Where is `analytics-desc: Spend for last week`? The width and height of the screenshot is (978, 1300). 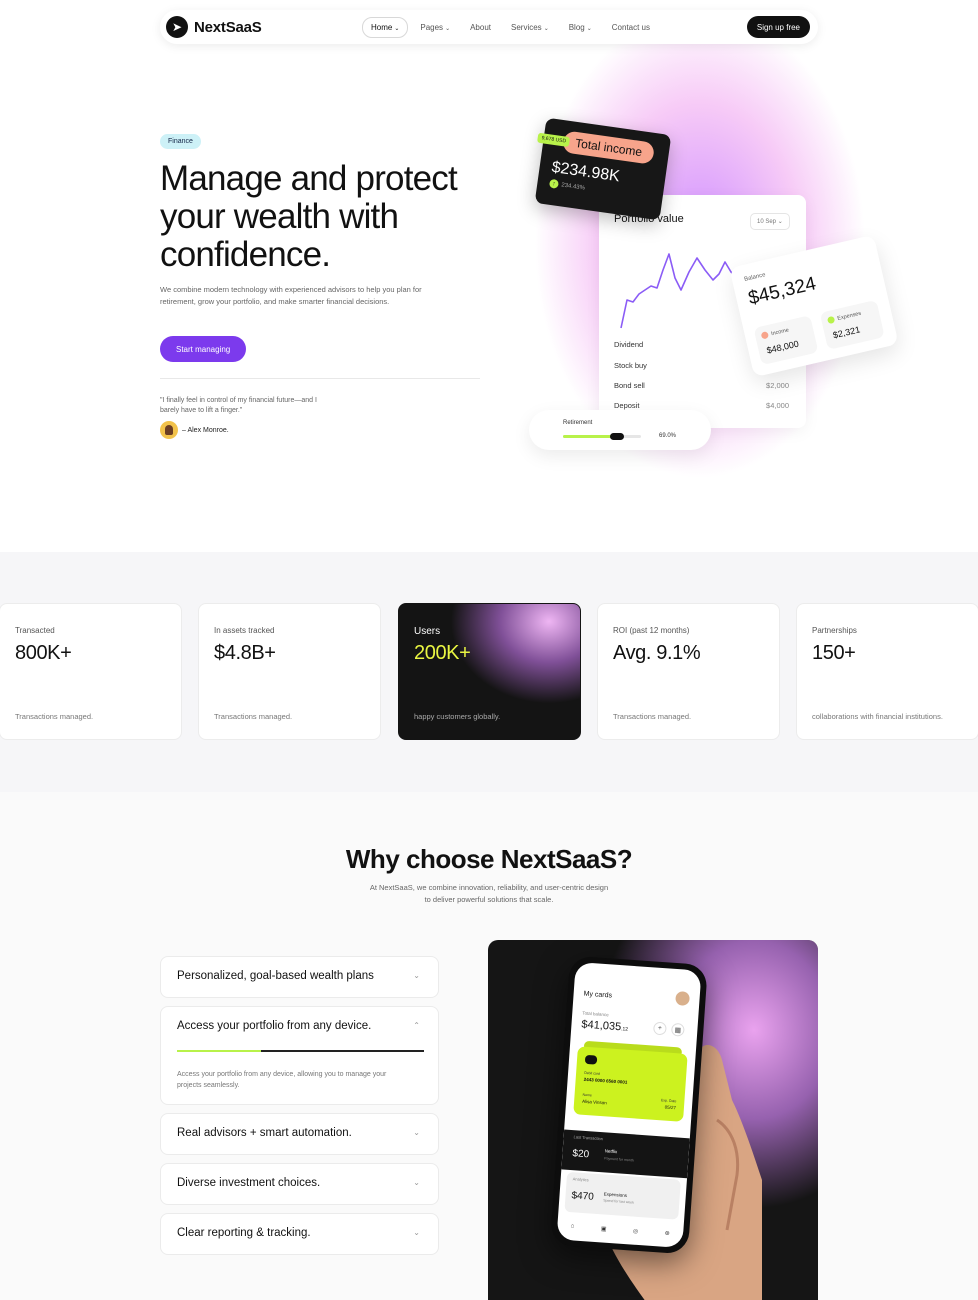
analytics-desc: Spend for last week is located at coordinates (619, 1201).